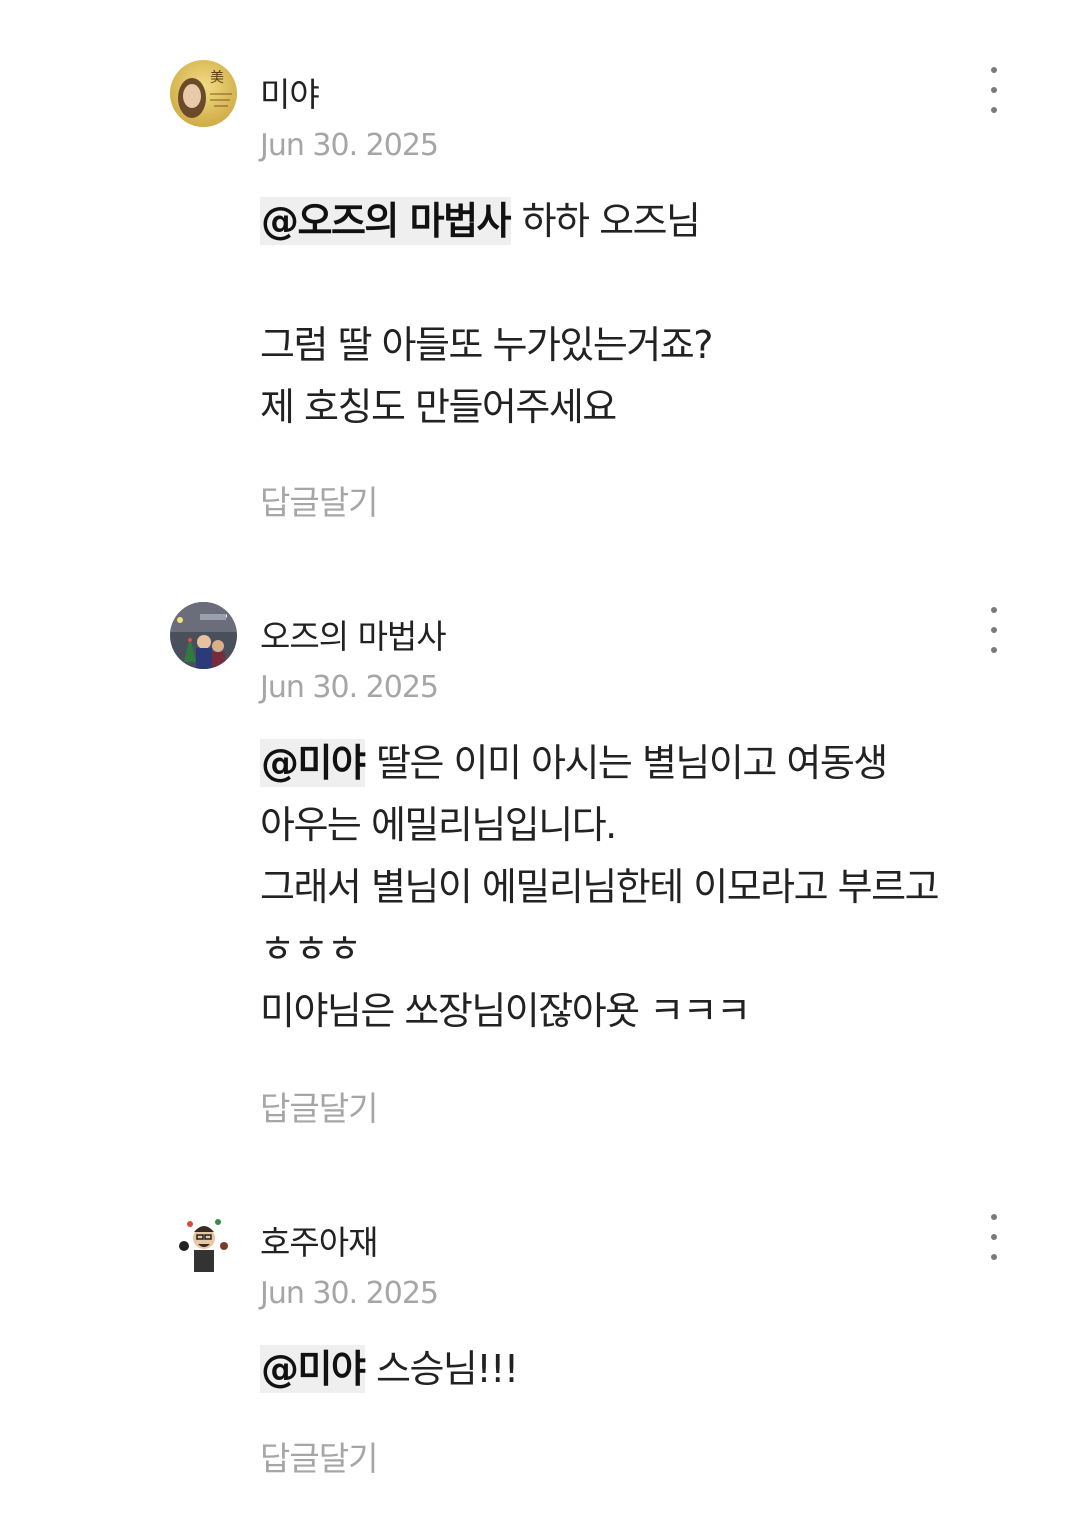 The image size is (1079, 1522). What do you see at coordinates (386, 221) in the screenshot?
I see `mention-link: @오즈의 마법사` at bounding box center [386, 221].